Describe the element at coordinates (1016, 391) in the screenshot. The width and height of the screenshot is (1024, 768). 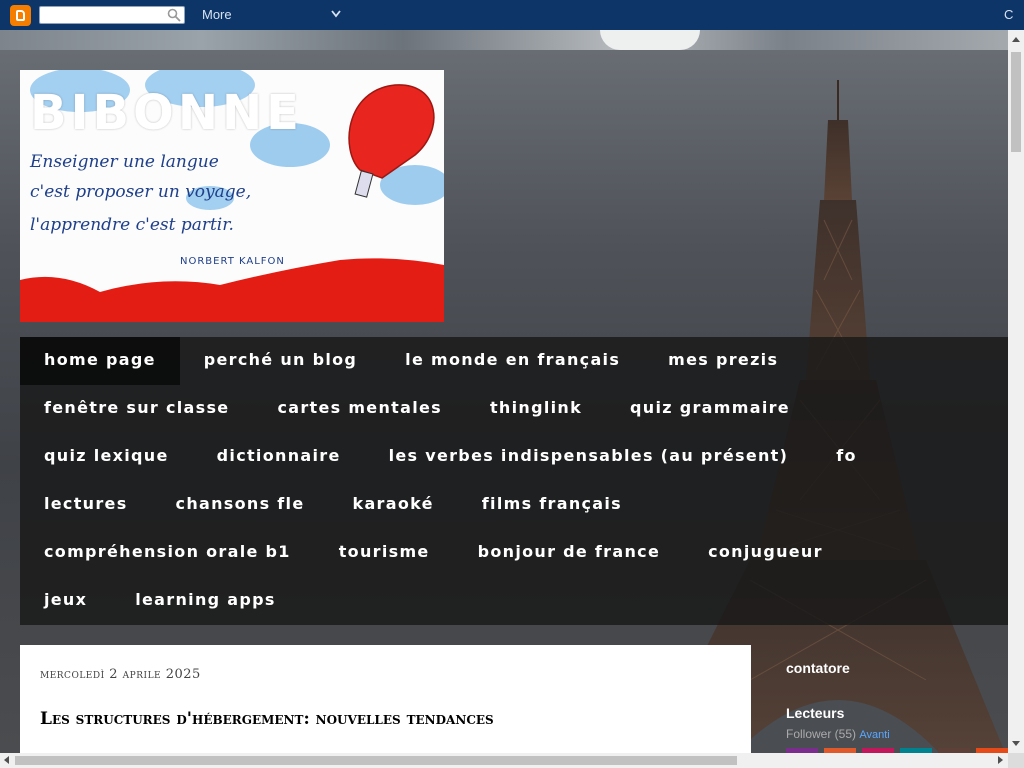
I see `vertical-scrollbar` at that location.